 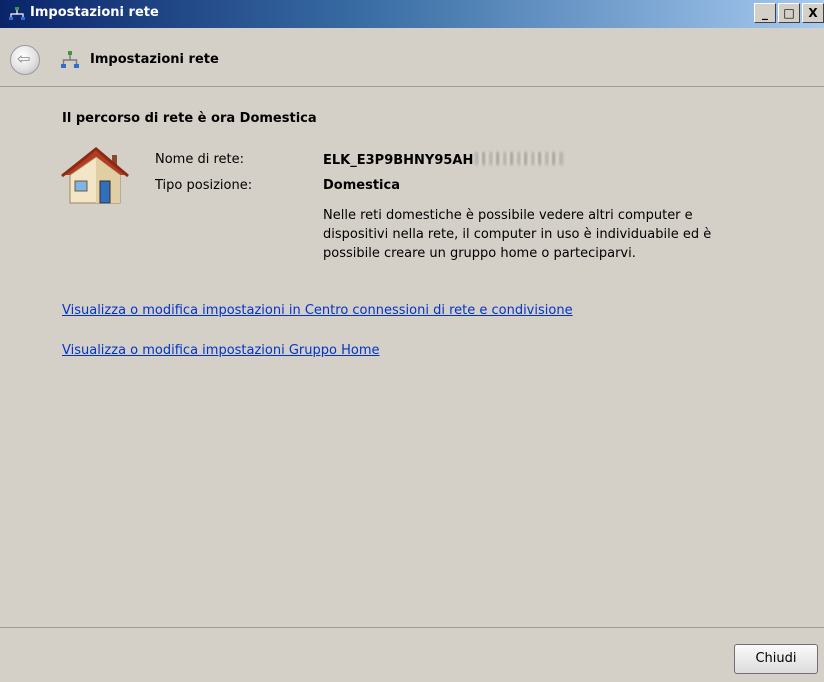 I want to click on network-name-value: ELK_E3P9BHNY95AH, so click(x=443, y=160).